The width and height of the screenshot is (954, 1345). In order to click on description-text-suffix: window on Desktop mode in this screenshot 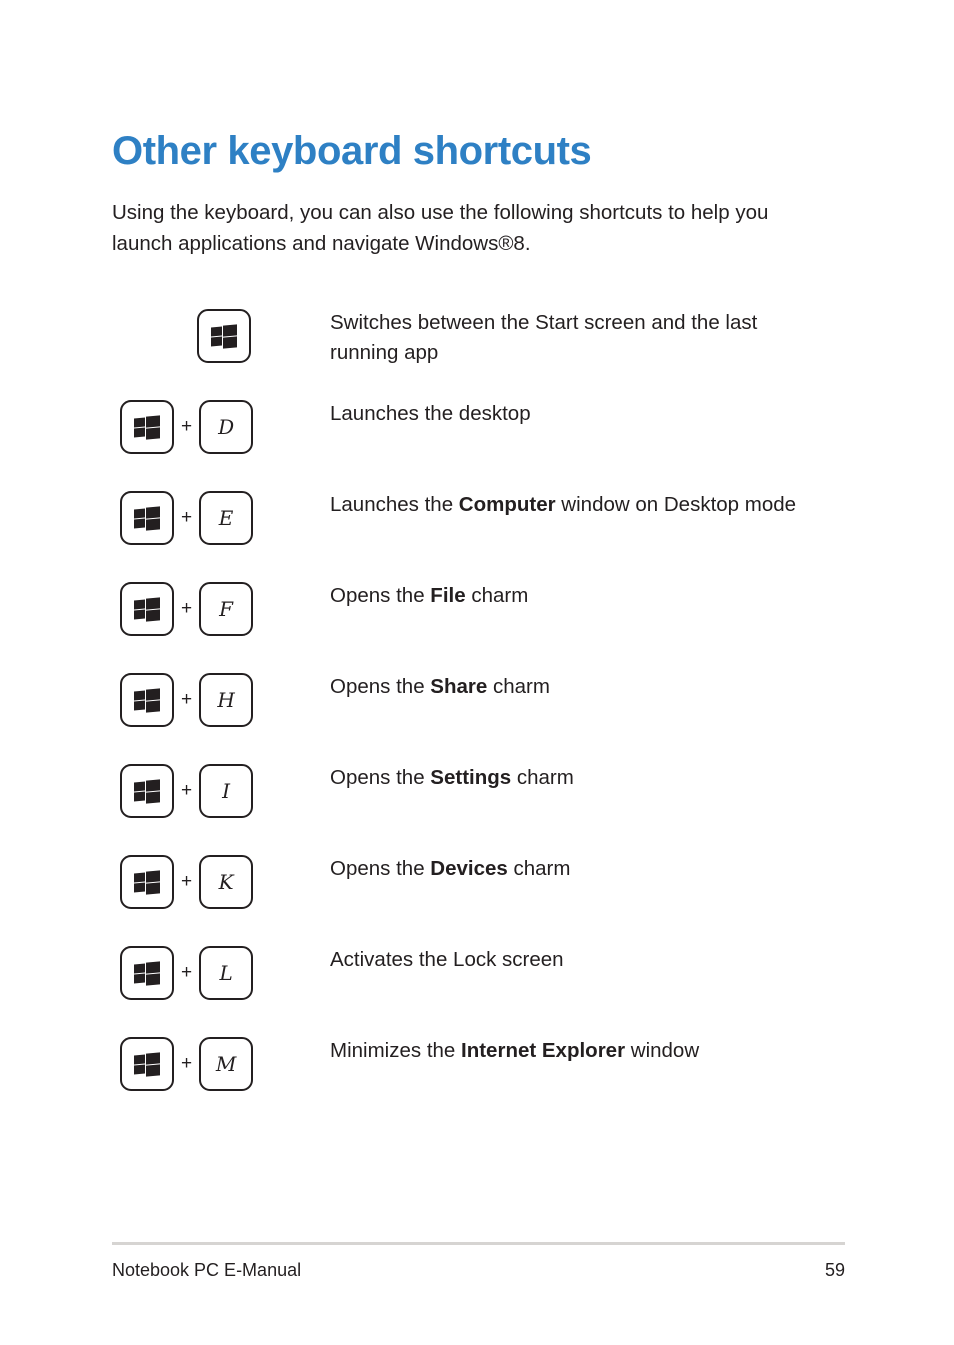, I will do `click(676, 504)`.